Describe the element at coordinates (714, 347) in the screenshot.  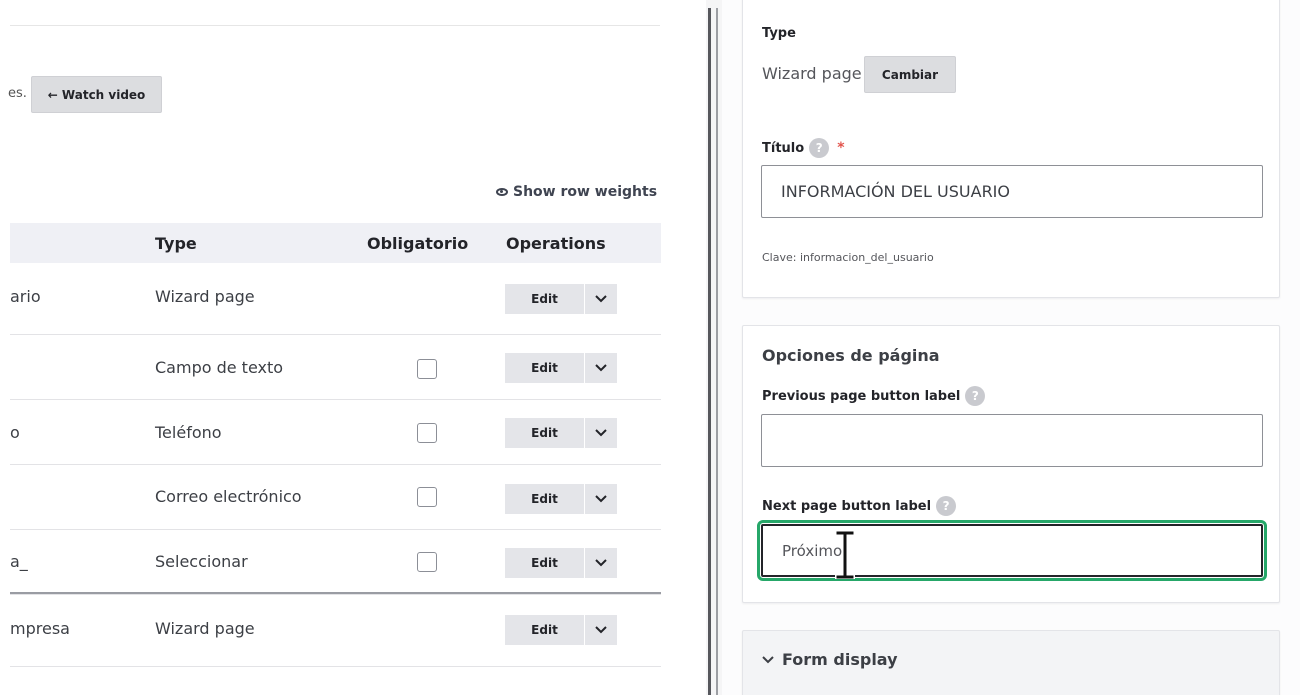
I see `panel-resize-handle` at that location.